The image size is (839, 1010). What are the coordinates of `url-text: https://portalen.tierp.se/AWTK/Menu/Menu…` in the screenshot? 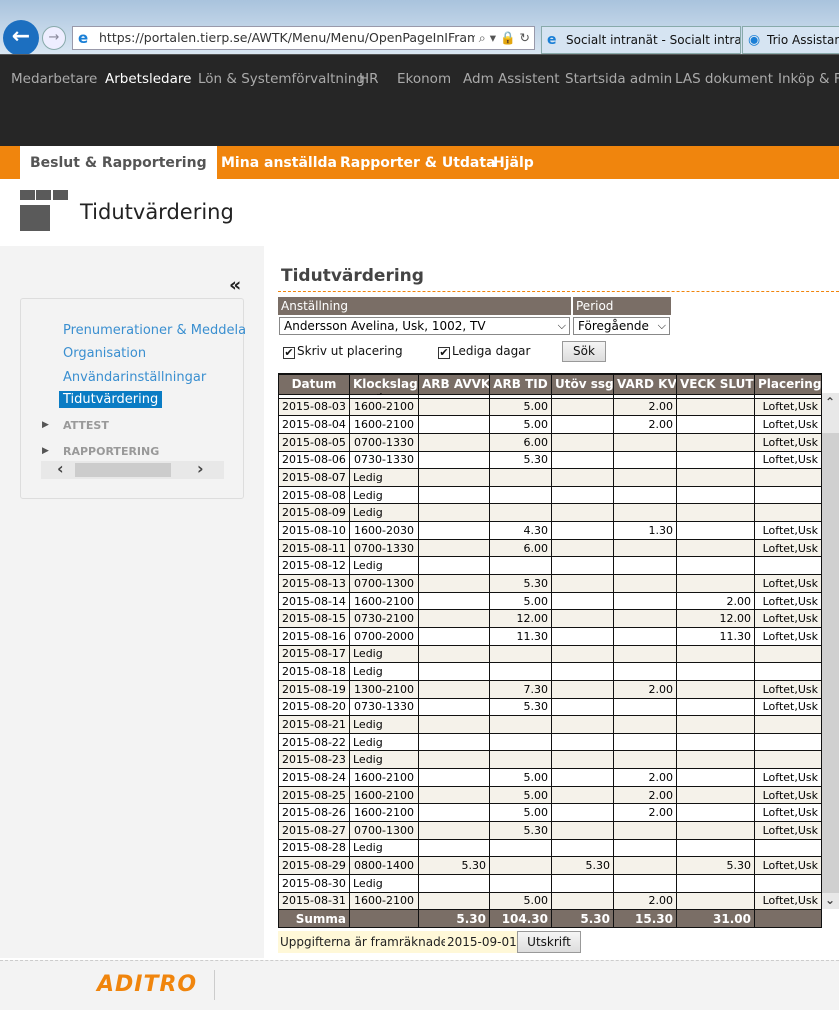 It's located at (310, 37).